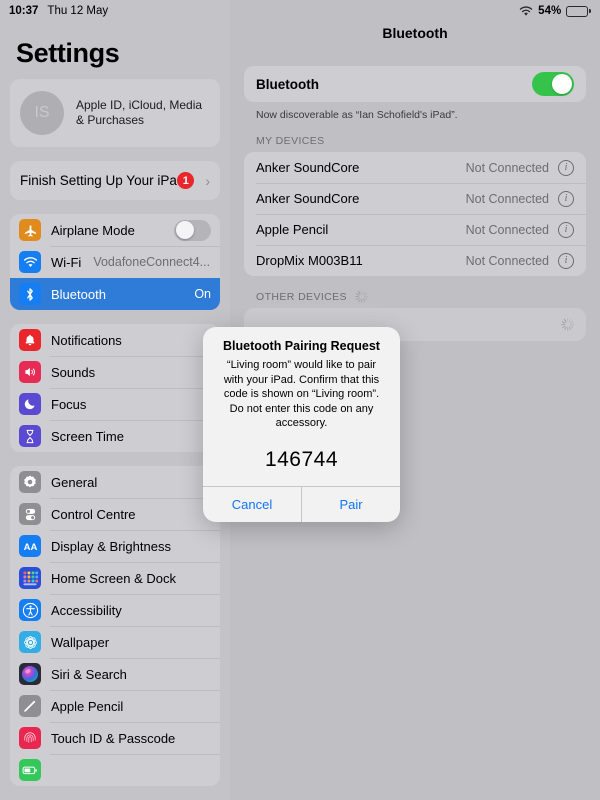  I want to click on finish-setup-row: Finish Setting Up Your iPad 1 ›, so click(115, 180).